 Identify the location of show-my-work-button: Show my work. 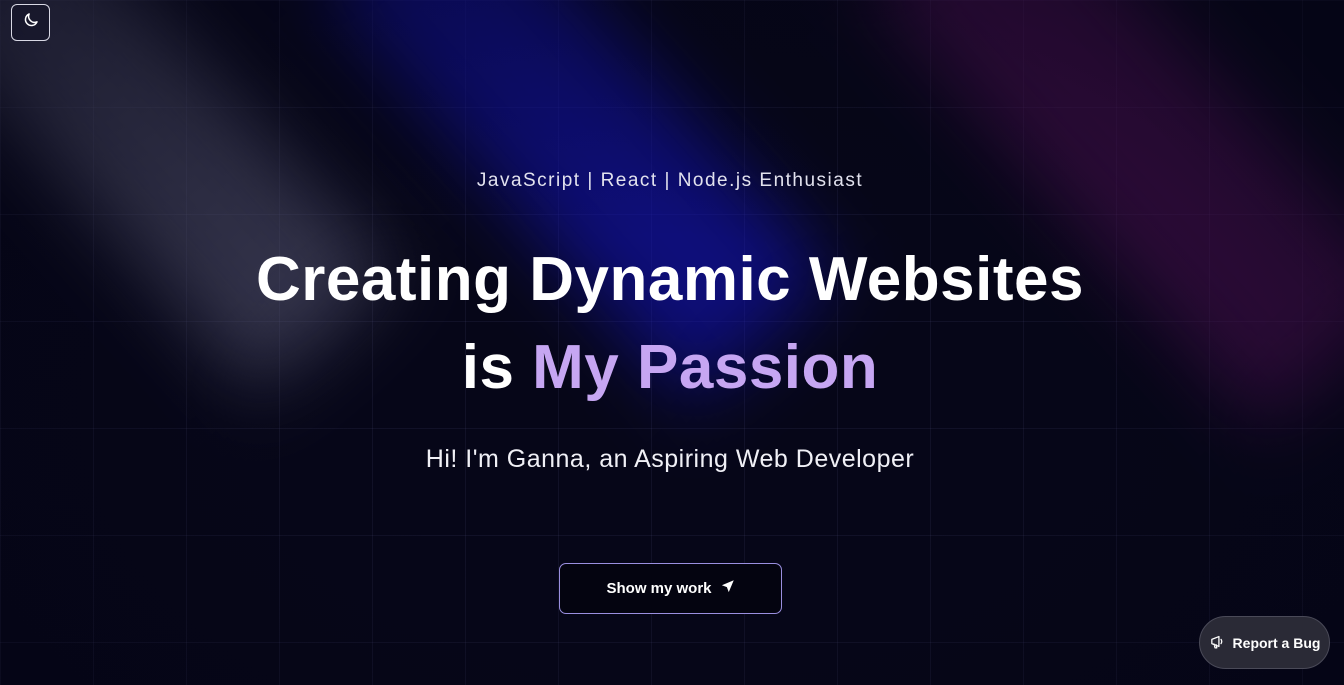
(670, 588).